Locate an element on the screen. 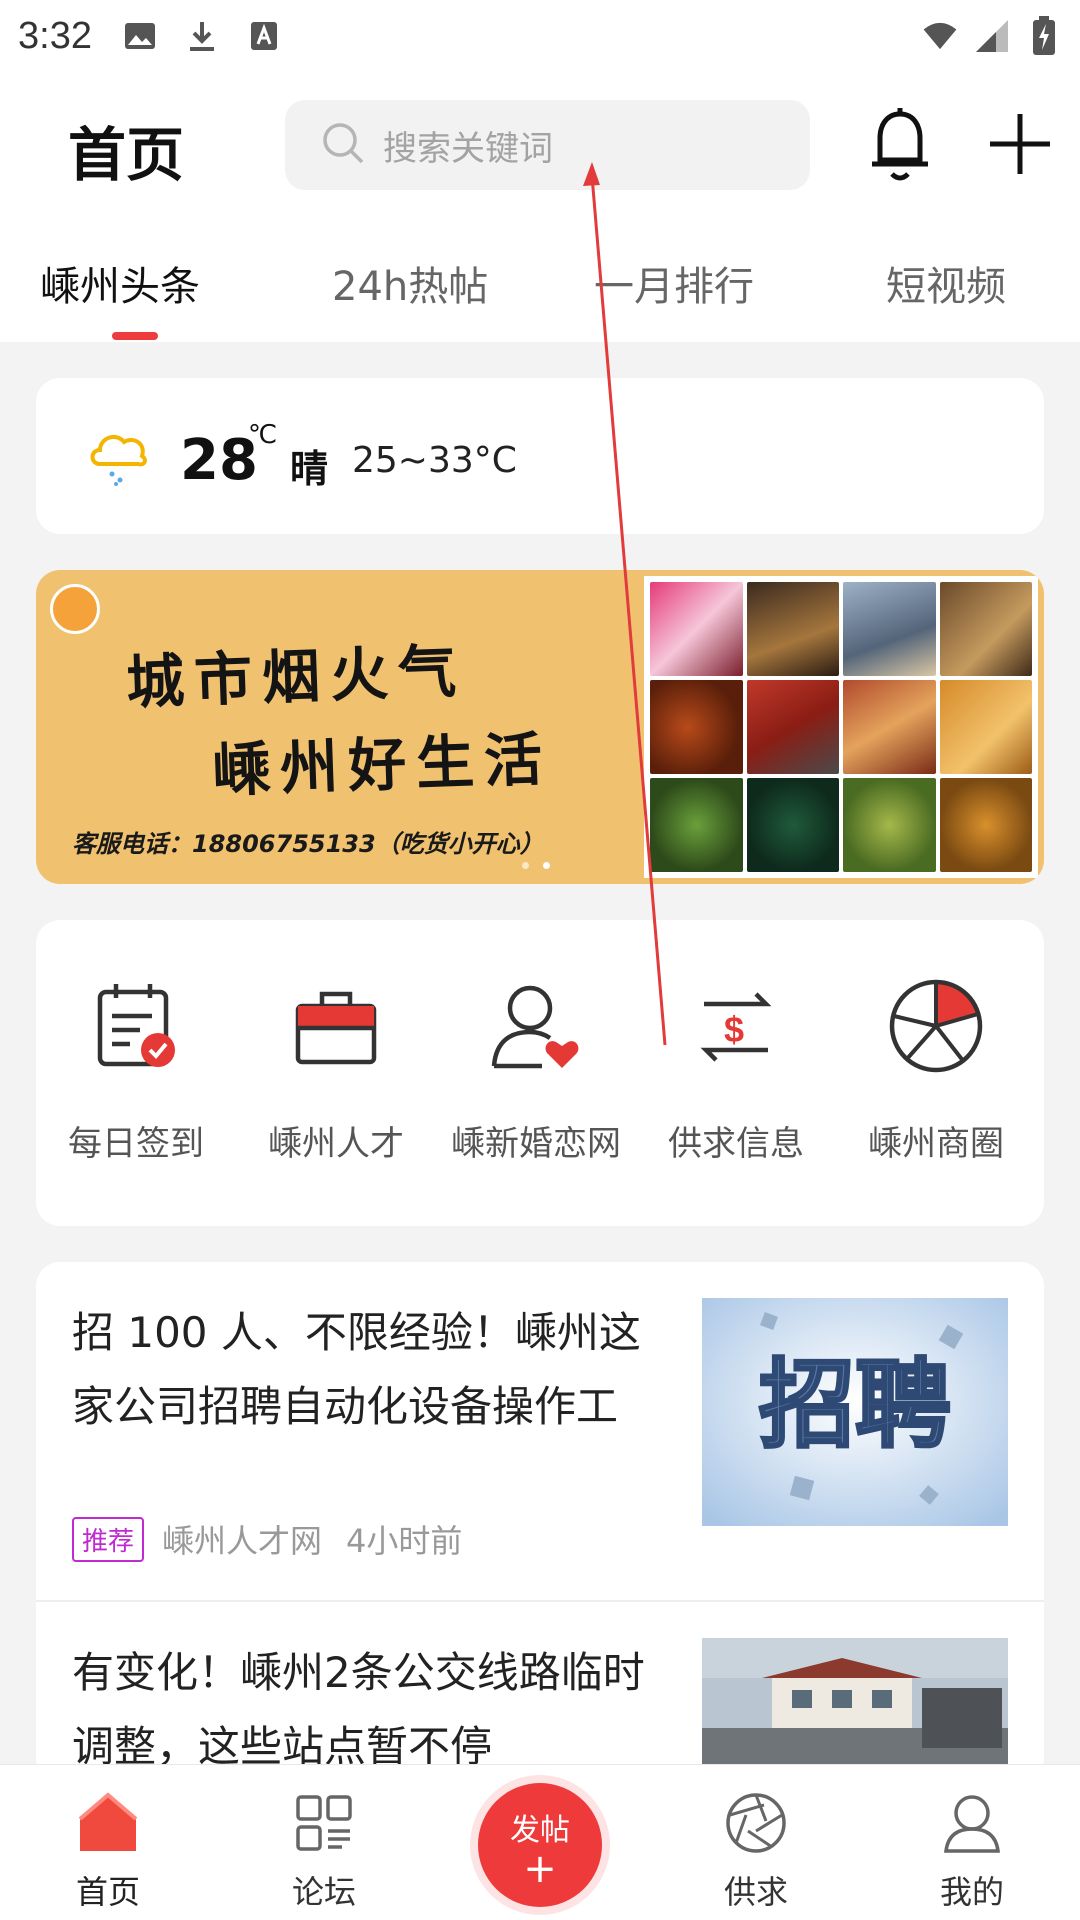 The image size is (1080, 1920). banner-headline-2: 嵊州好生活 is located at coordinates (382, 765).